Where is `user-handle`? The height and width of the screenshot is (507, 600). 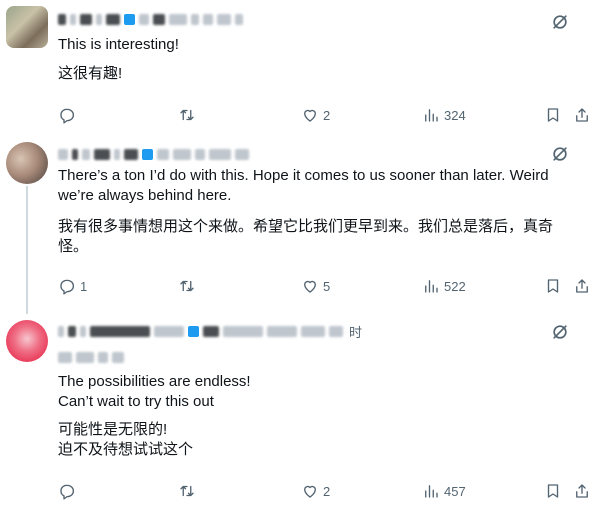 user-handle is located at coordinates (91, 357).